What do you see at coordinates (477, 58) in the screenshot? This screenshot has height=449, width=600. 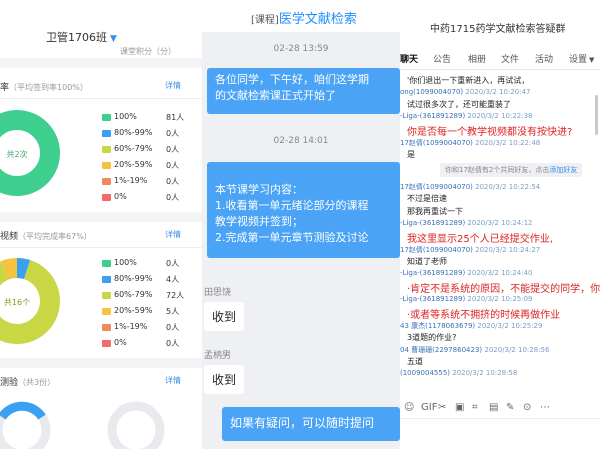 I see `tab-album: 相册` at bounding box center [477, 58].